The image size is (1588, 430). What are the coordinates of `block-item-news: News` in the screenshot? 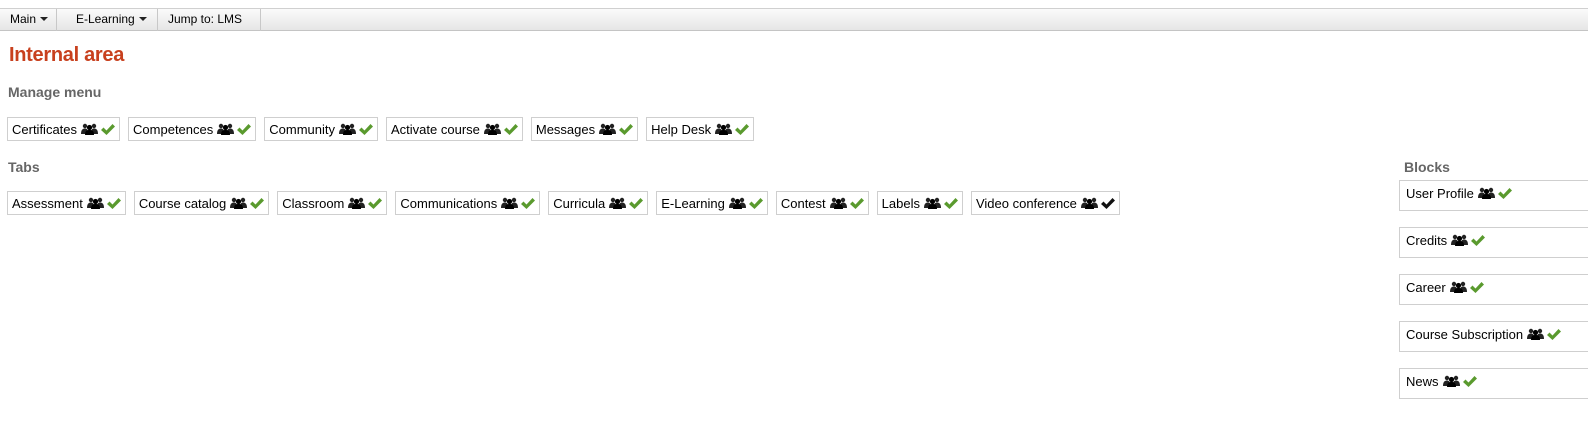 It's located at (1493, 383).